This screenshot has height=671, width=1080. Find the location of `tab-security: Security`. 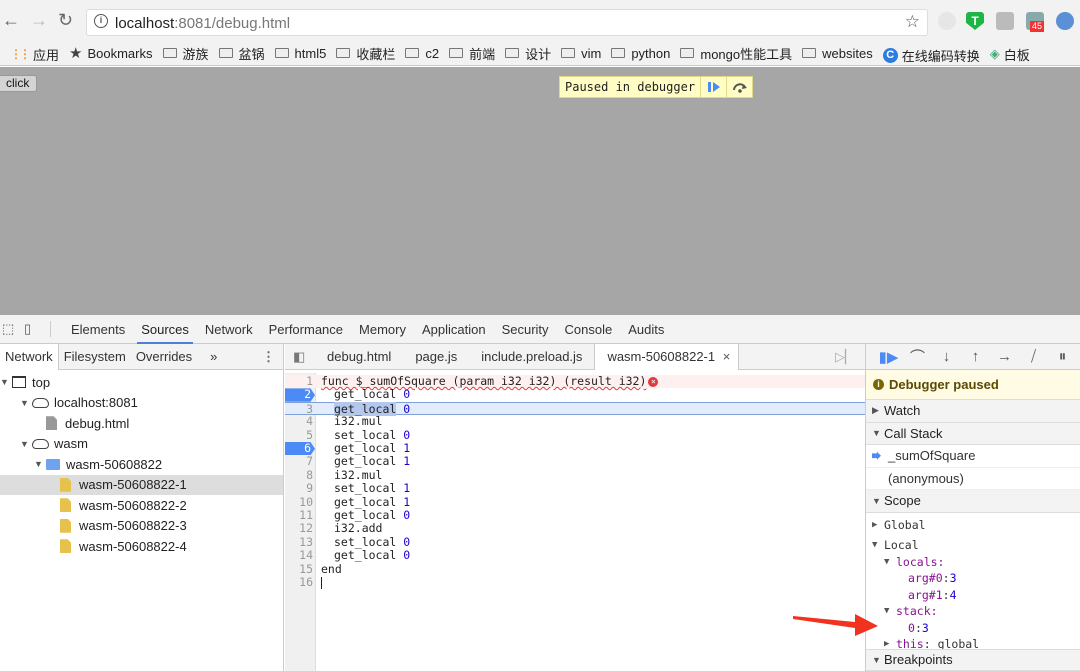

tab-security: Security is located at coordinates (525, 329).